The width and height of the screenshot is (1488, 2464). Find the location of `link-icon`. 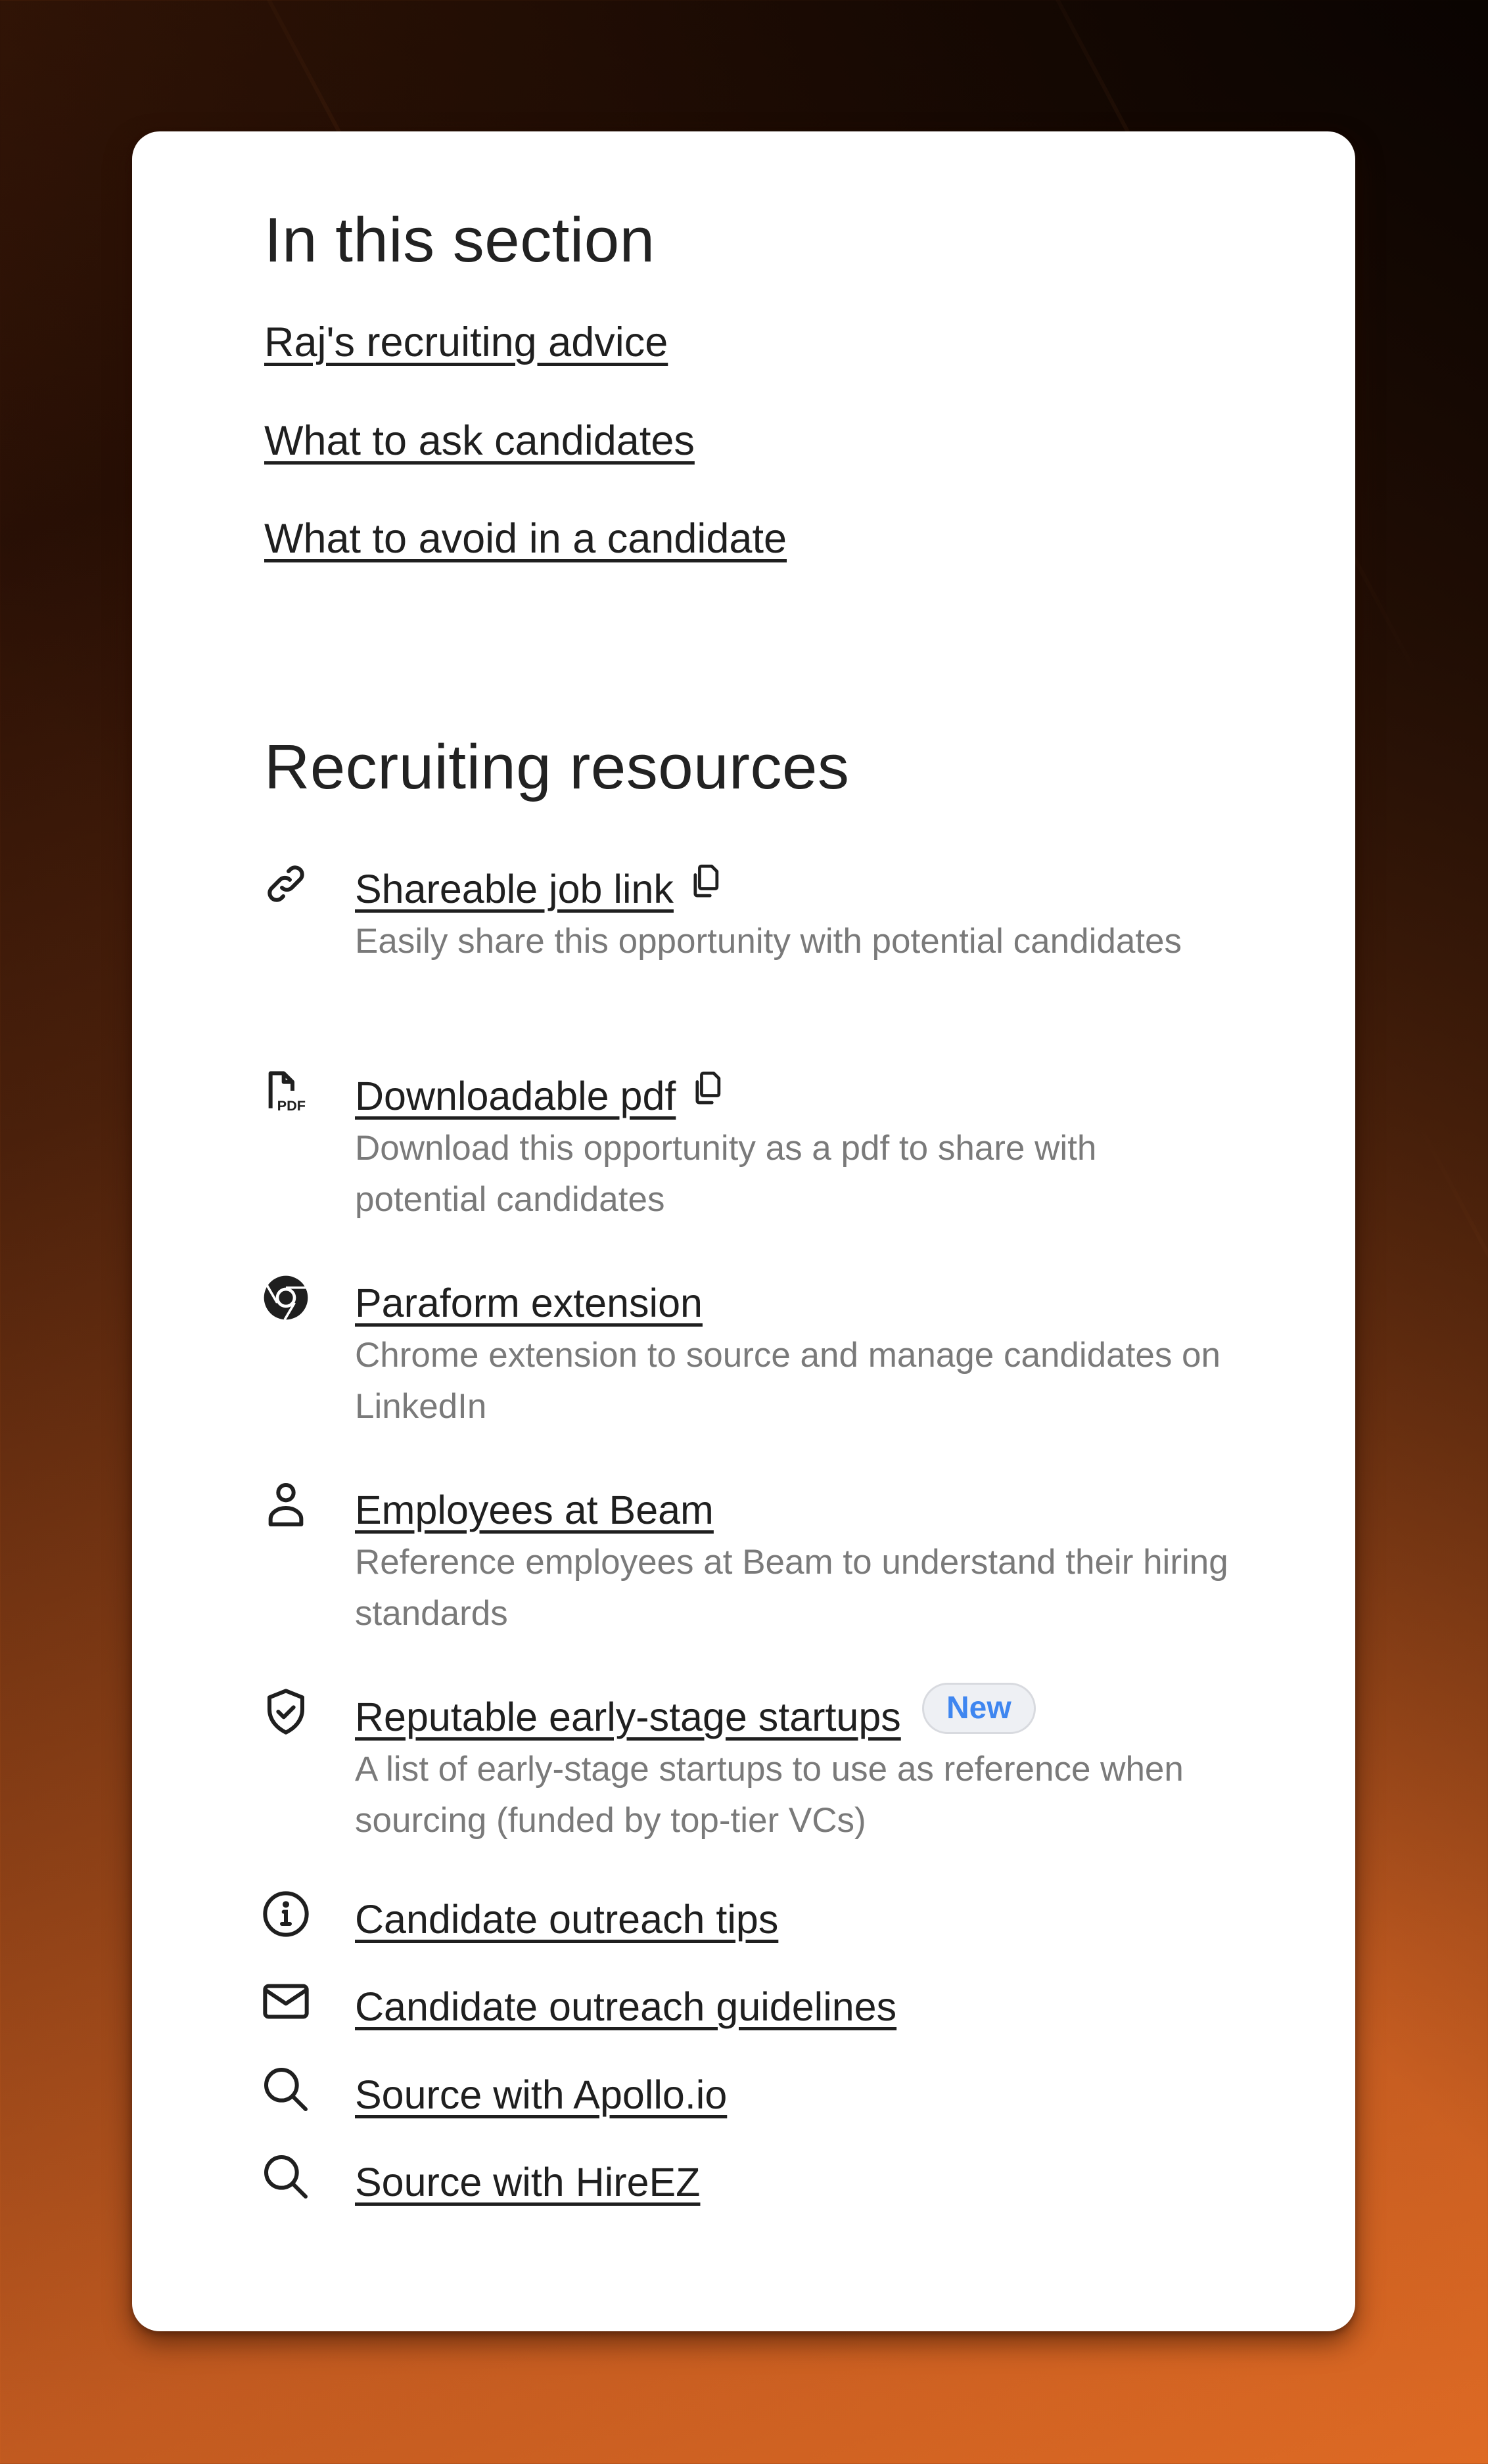

link-icon is located at coordinates (286, 884).